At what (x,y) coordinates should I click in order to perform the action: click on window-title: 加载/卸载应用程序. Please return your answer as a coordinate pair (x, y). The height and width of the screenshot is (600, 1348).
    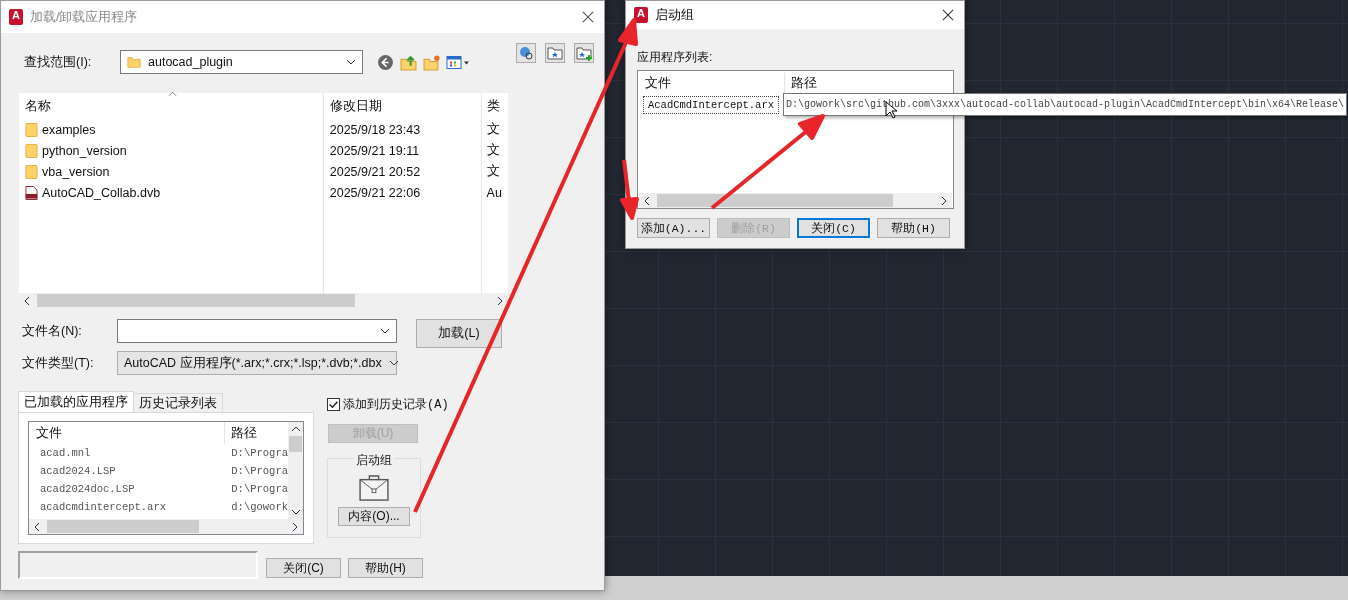
    Looking at the image, I should click on (84, 17).